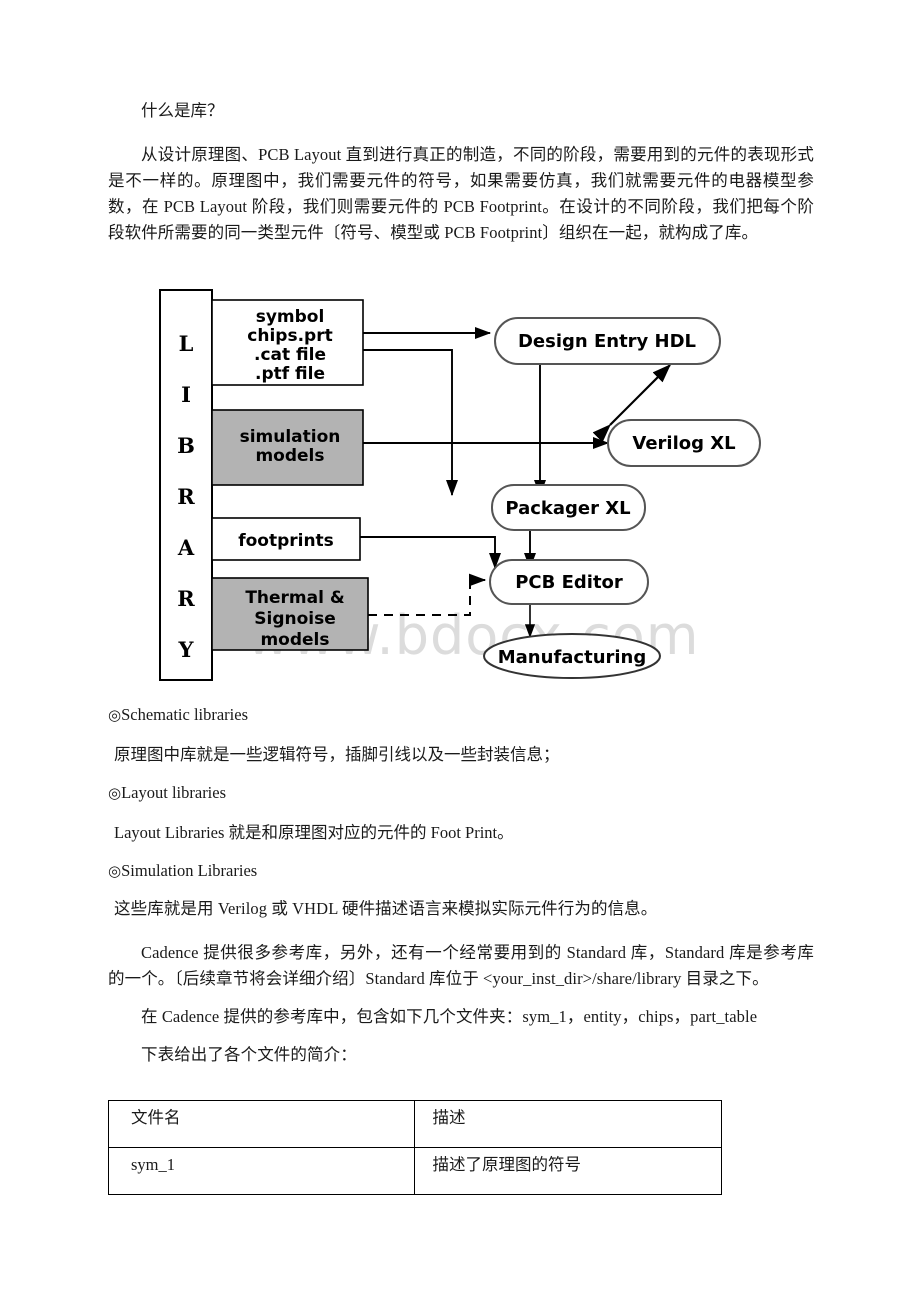 Image resolution: width=920 pixels, height=1302 pixels. I want to click on thermal-box-line-2: Signoise, so click(295, 619).